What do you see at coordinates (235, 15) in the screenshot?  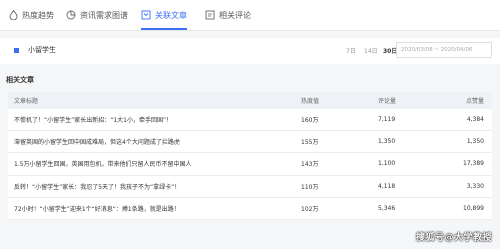 I see `tab-label: 相关评论` at bounding box center [235, 15].